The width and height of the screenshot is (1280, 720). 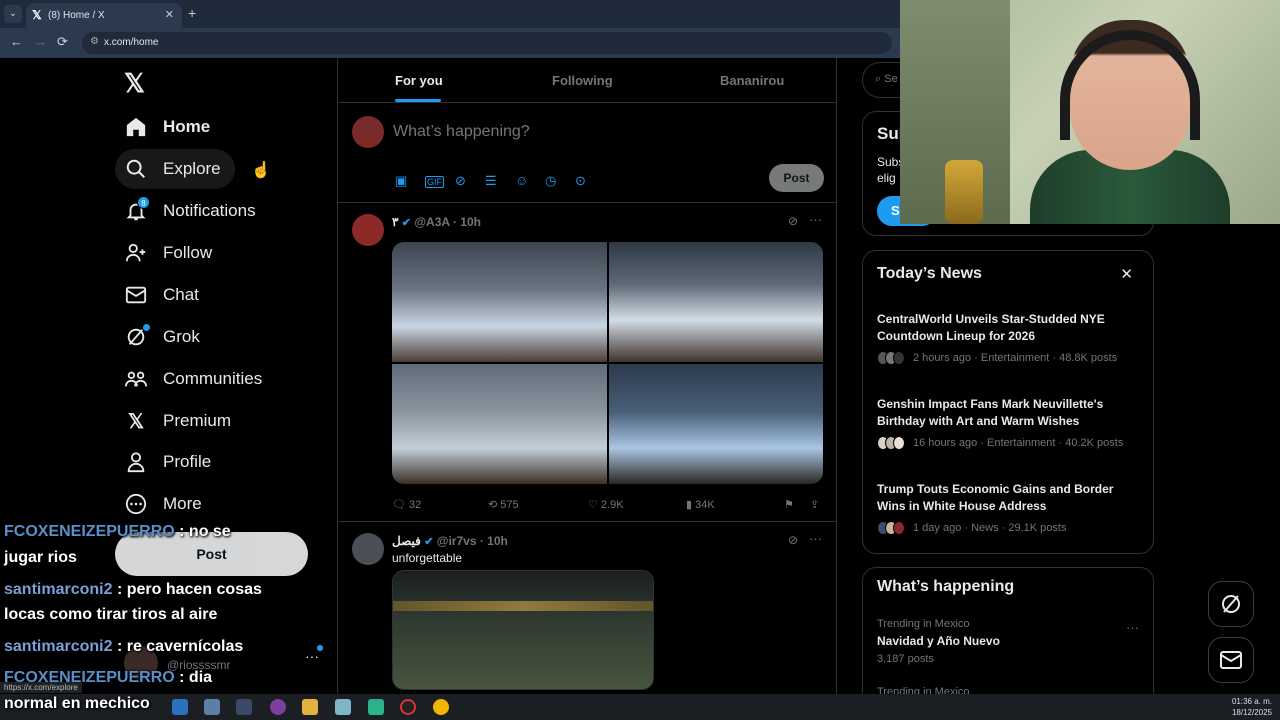 I want to click on composer-input: What’s happening?, so click(x=461, y=132).